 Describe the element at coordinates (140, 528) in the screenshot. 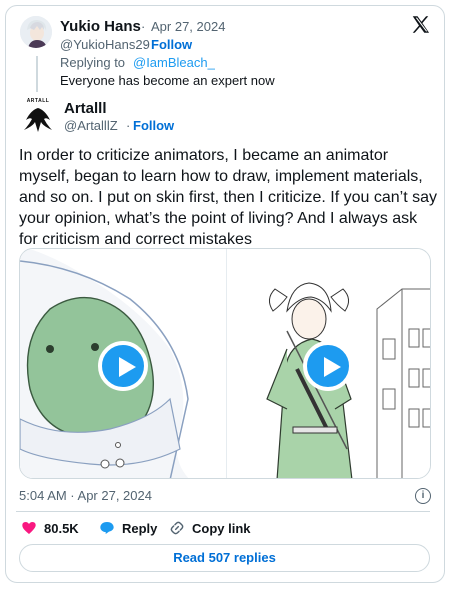

I see `reply-label: Reply` at that location.